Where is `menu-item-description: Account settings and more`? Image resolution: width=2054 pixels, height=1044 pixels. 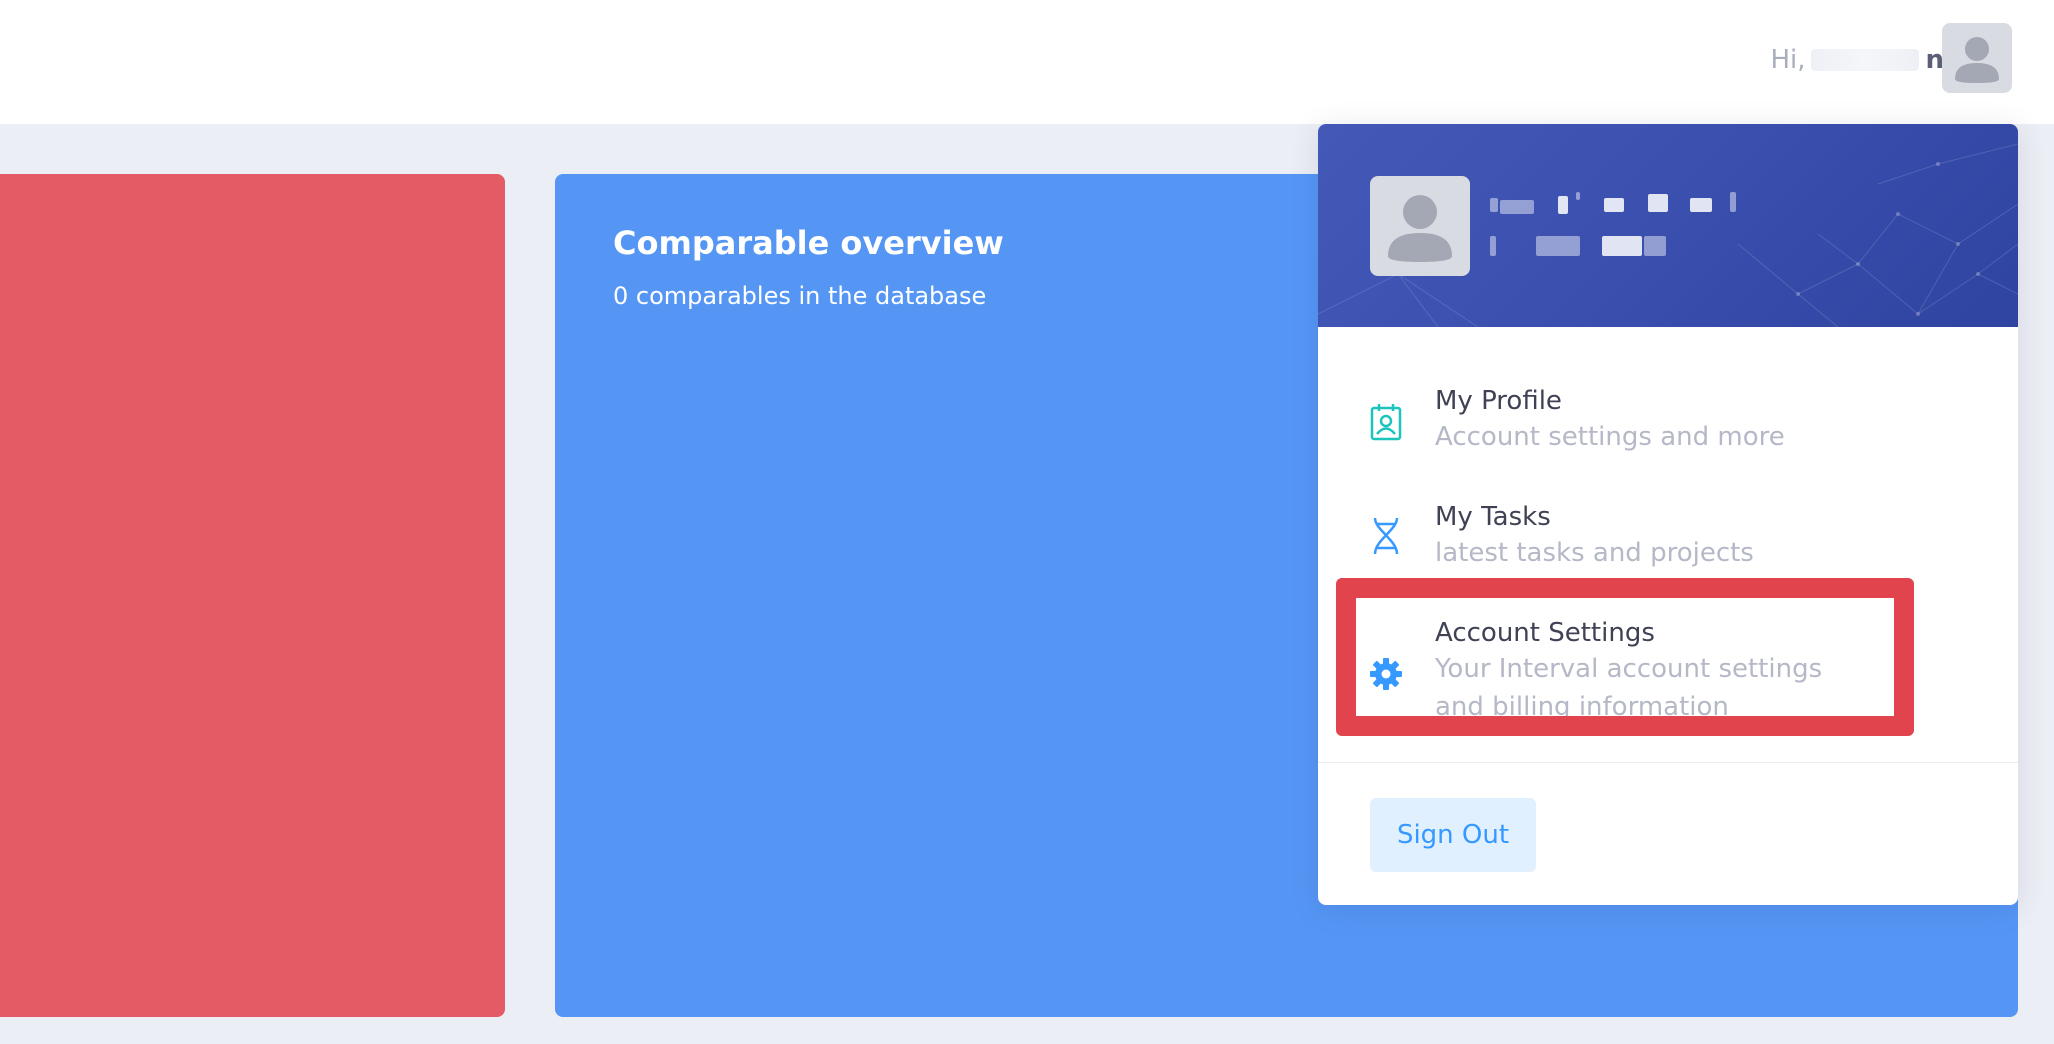
menu-item-description: Account settings and more is located at coordinates (1610, 437).